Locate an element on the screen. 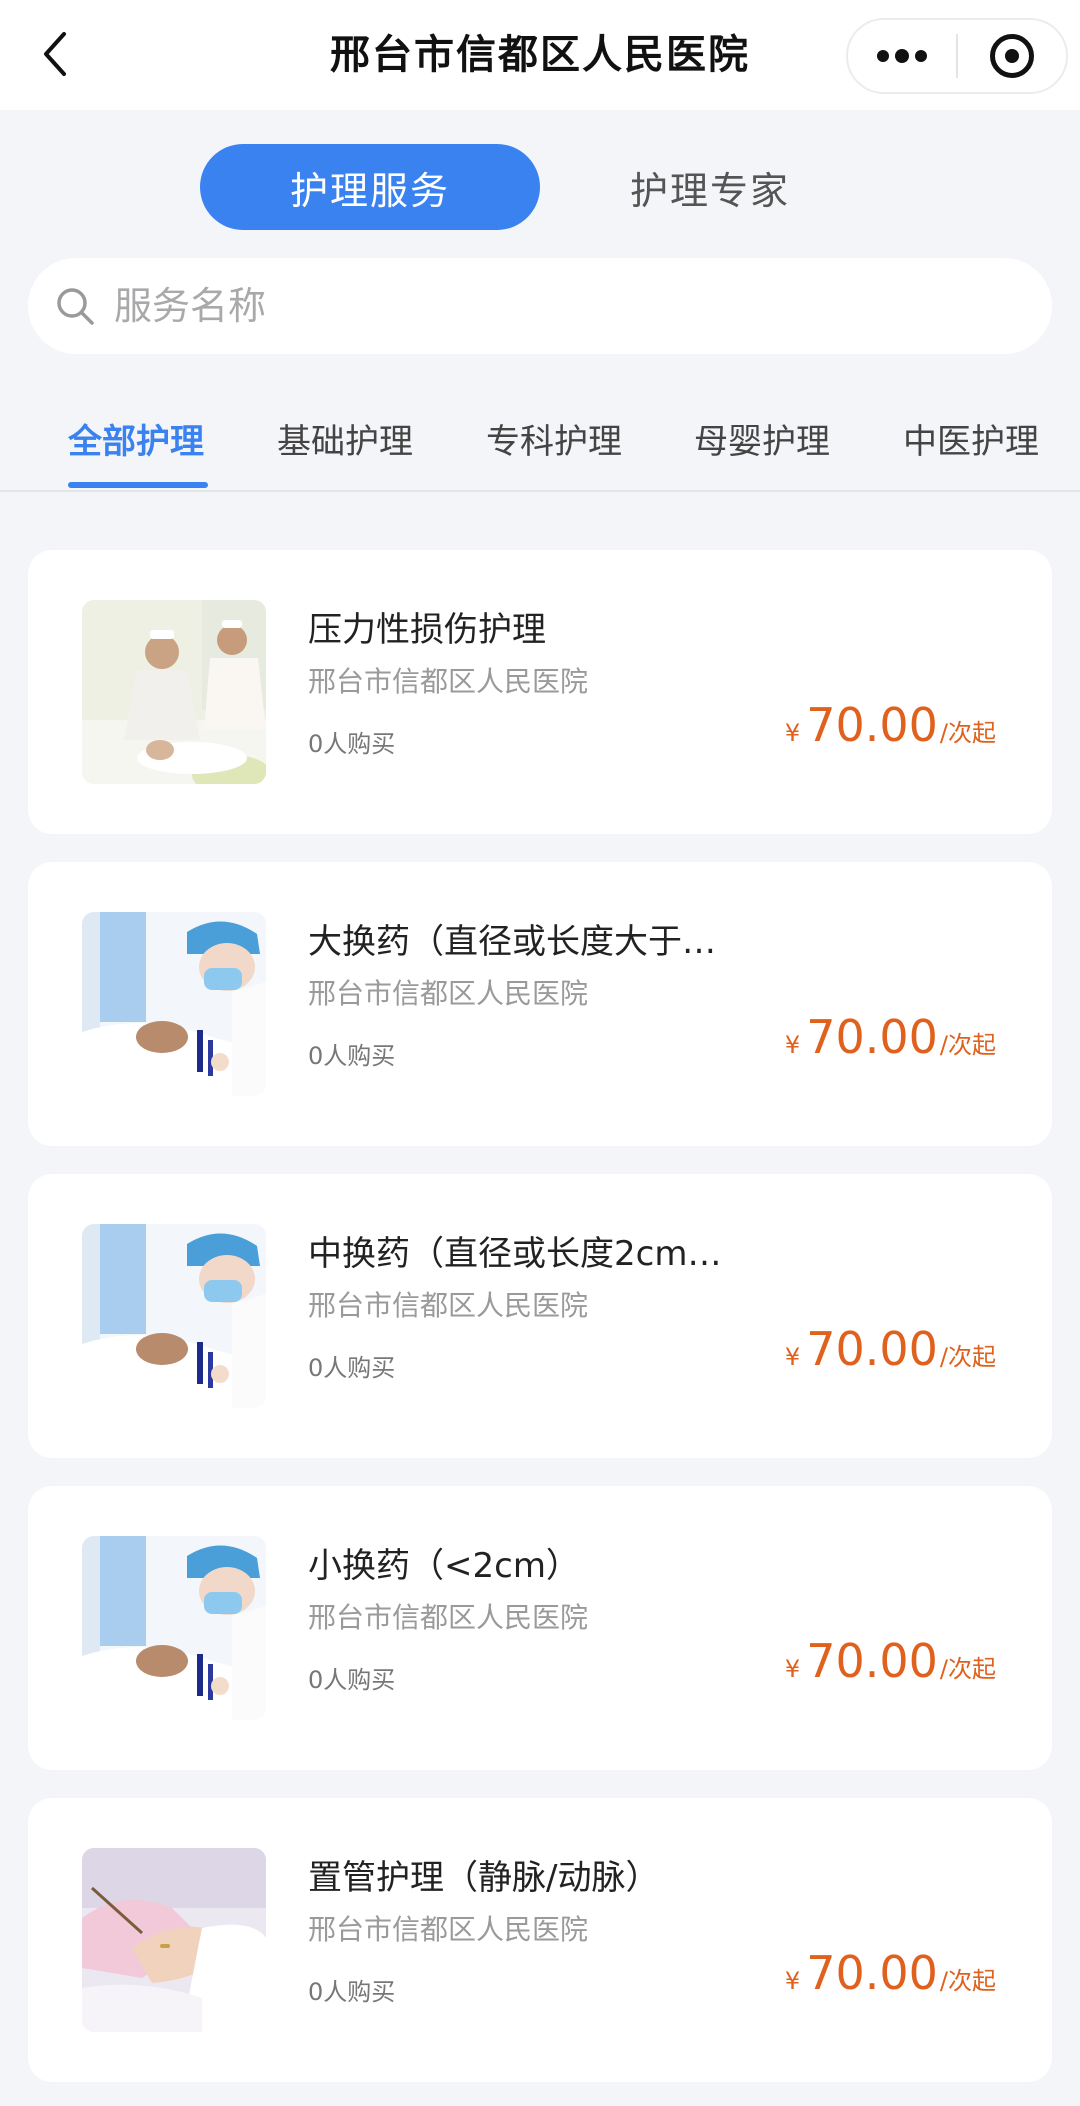 This screenshot has width=1080, height=2106. tab-specialty-nursing: 专科护理 is located at coordinates (554, 438).